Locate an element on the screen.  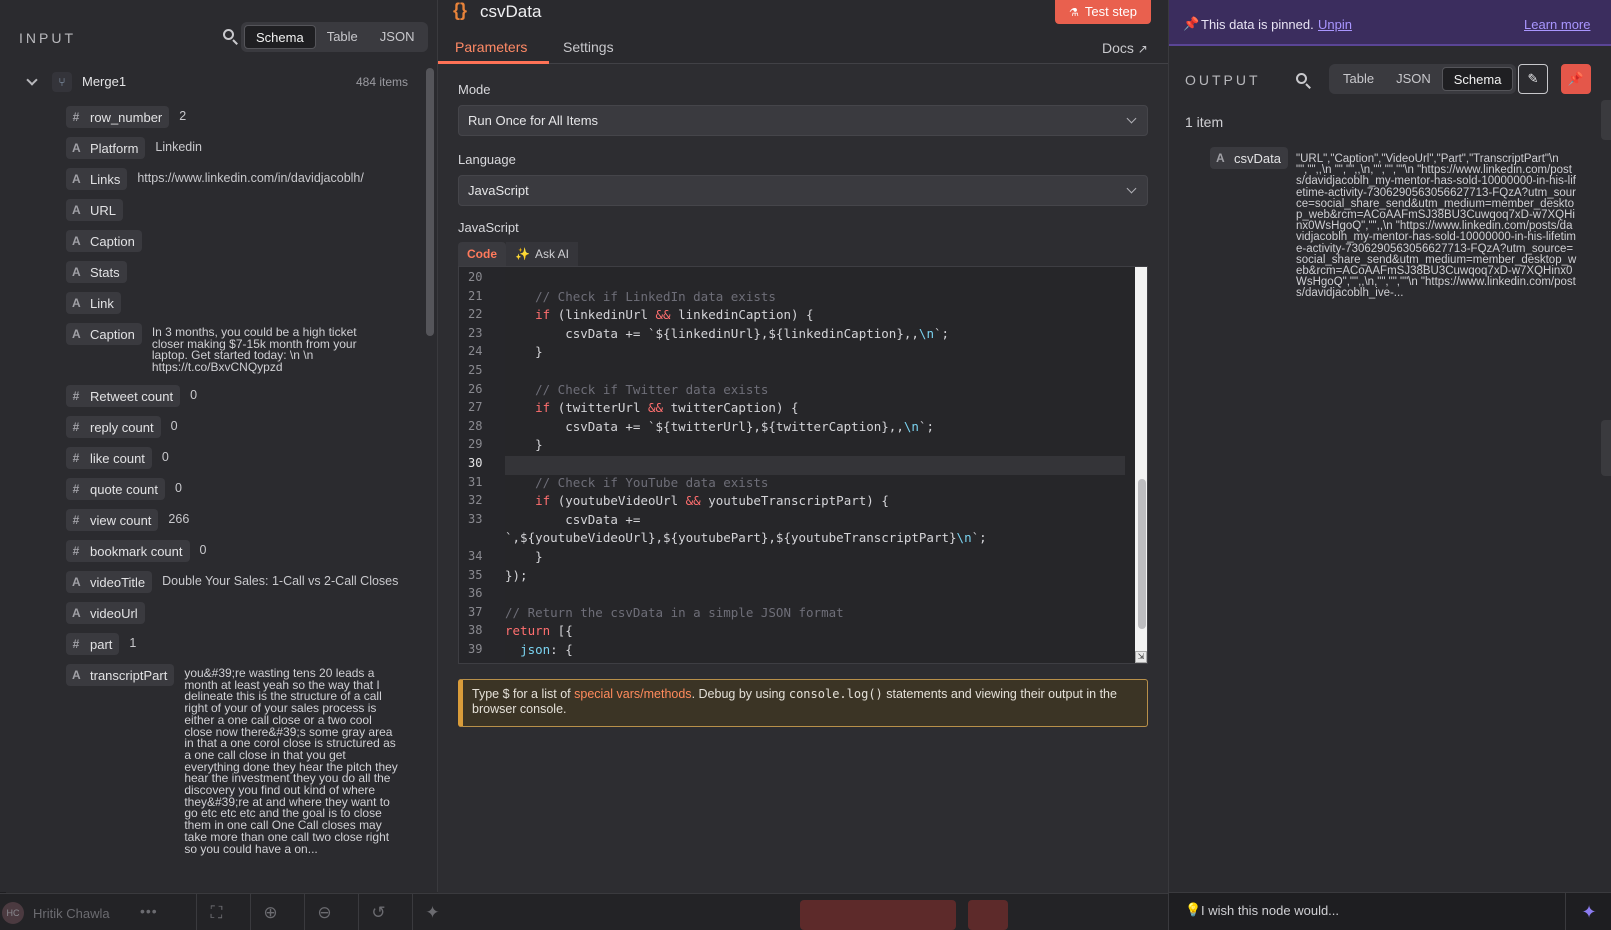
schema-field: # part 1 is located at coordinates (101, 644).